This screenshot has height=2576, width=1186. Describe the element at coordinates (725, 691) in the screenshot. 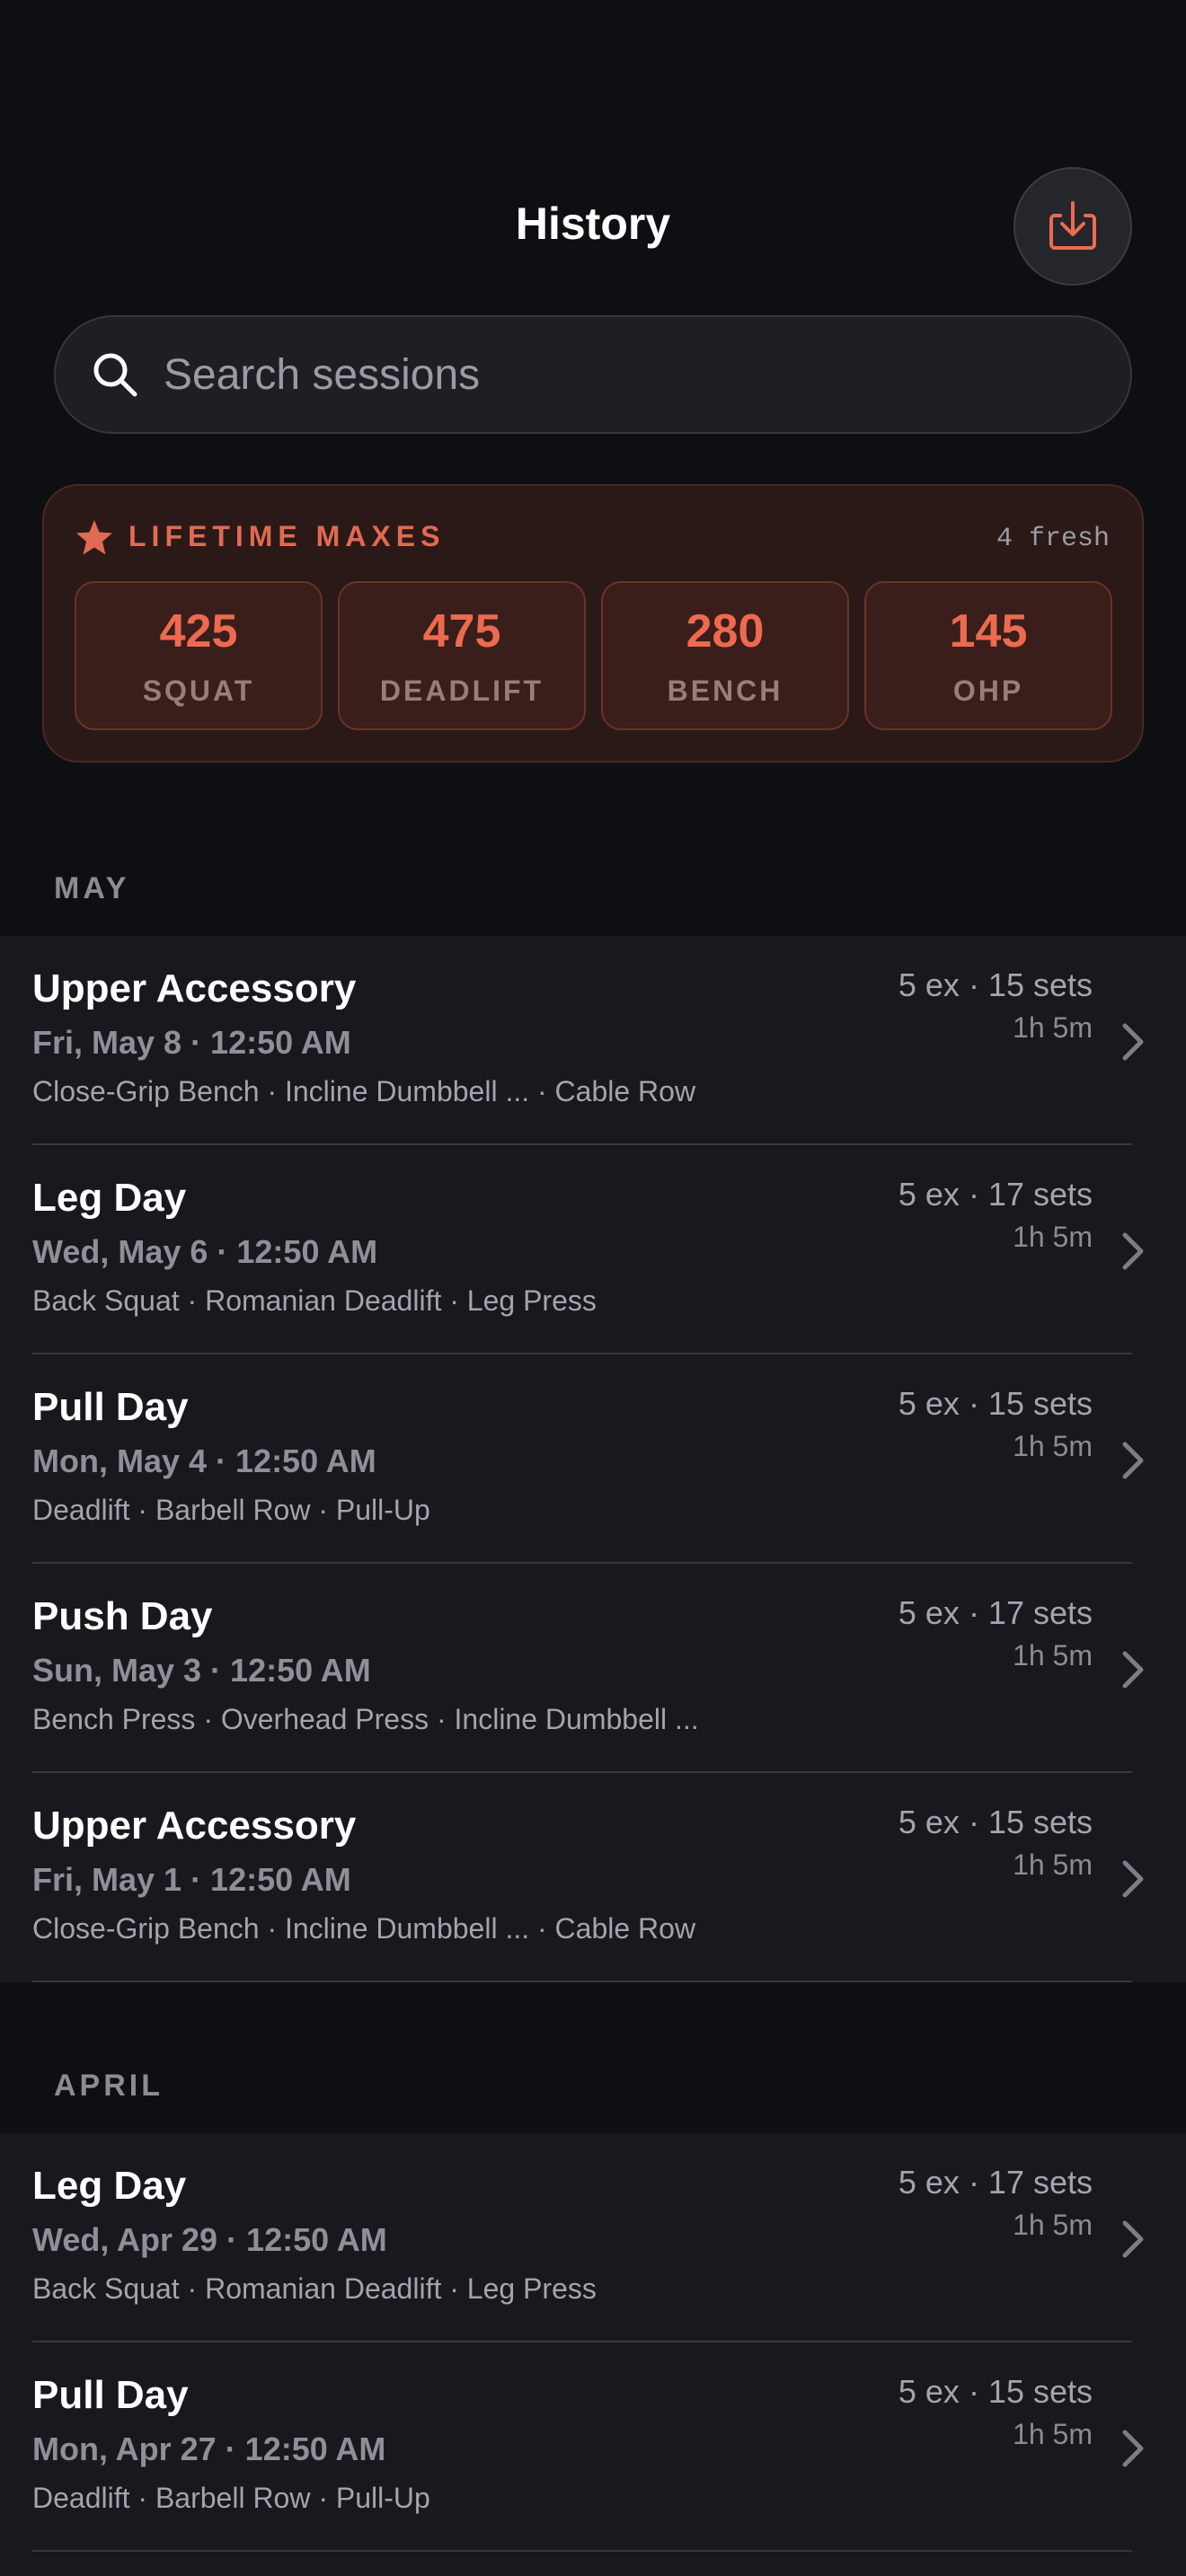

I see `max-label: BENCH` at that location.